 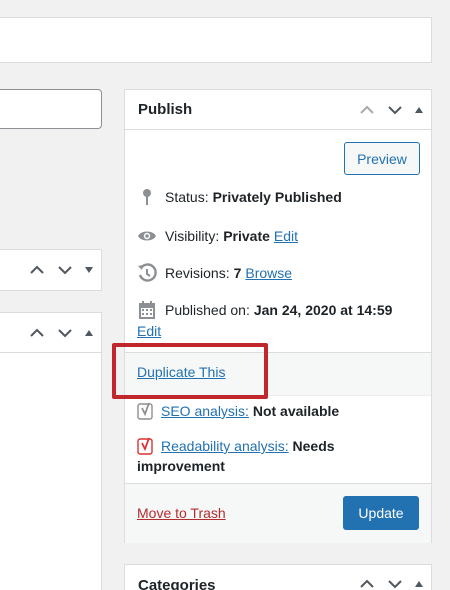 I want to click on visibility-row: Visibility: Private Edit, so click(x=217, y=236).